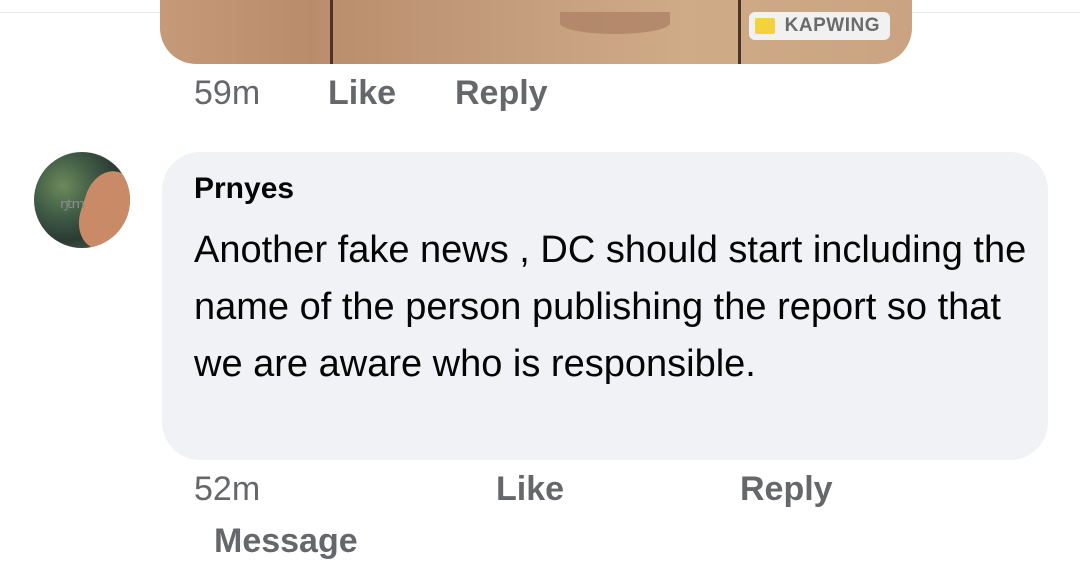 This screenshot has height=581, width=1080. I want to click on avatar-overlay-scribble: ᵑᵗᵐ, so click(72, 208).